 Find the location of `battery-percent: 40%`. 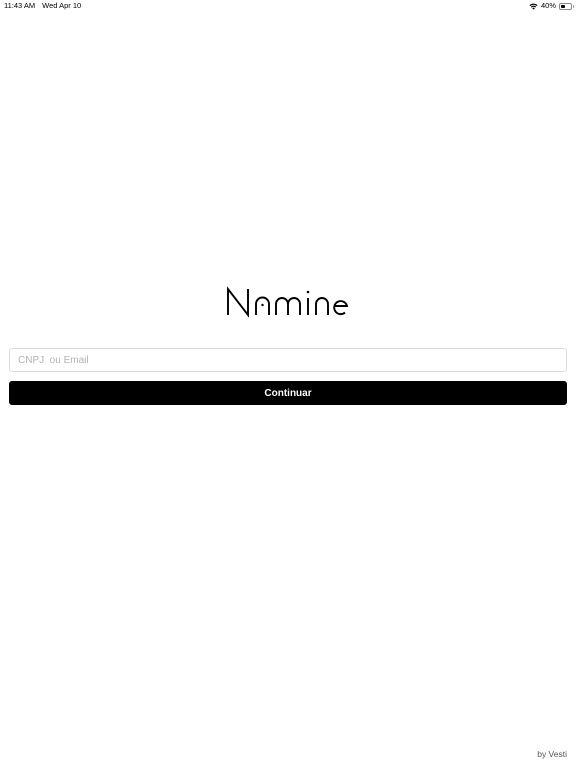

battery-percent: 40% is located at coordinates (548, 5).